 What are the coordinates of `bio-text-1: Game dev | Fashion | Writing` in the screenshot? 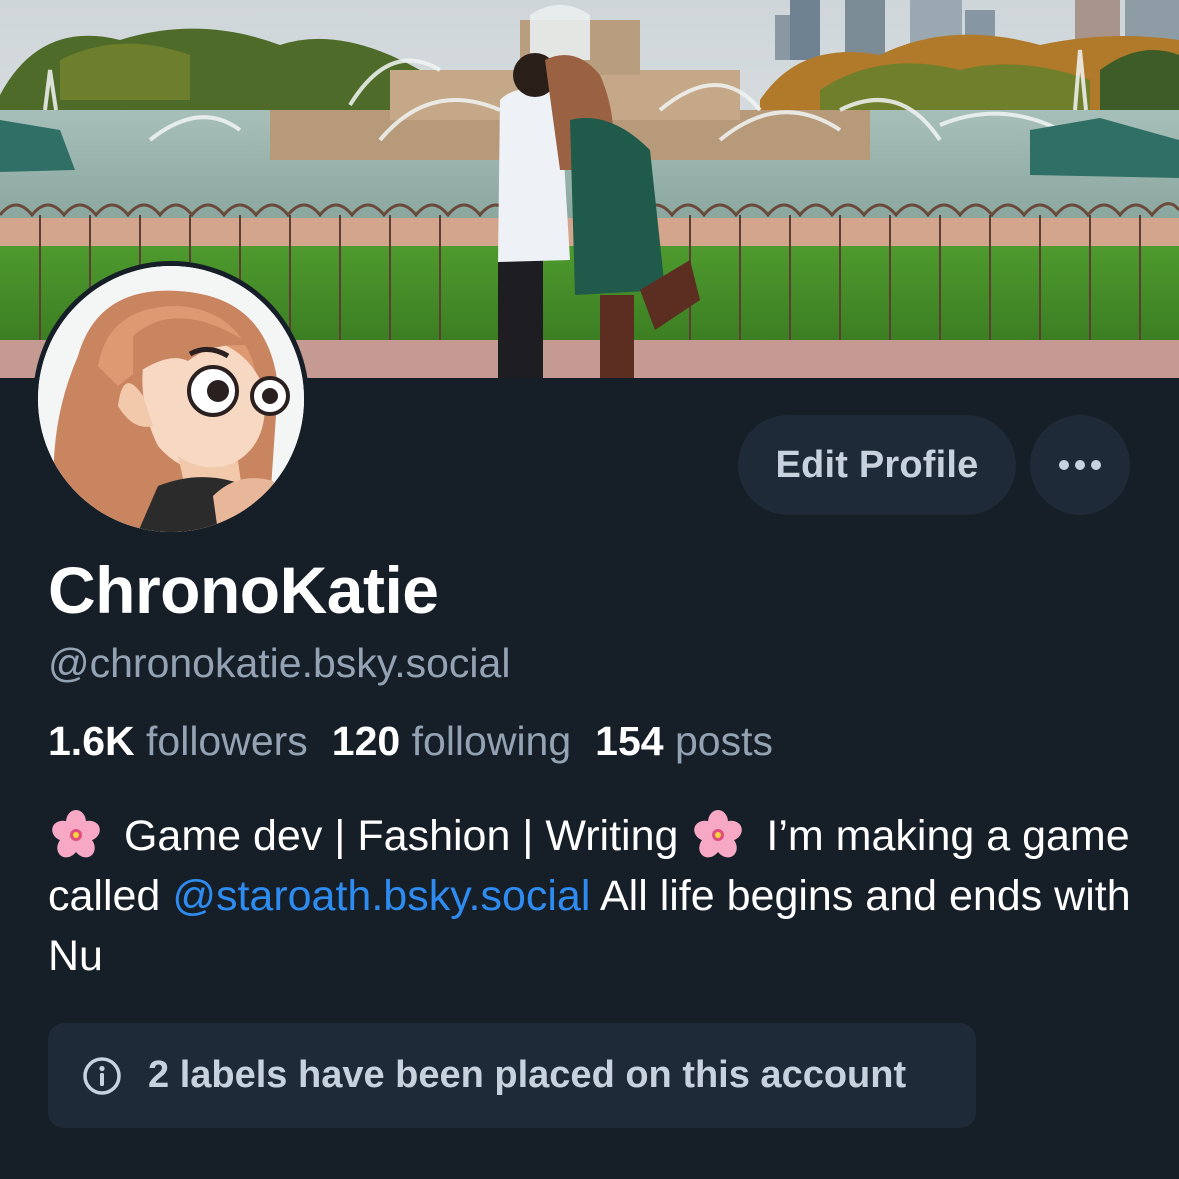 It's located at (401, 836).